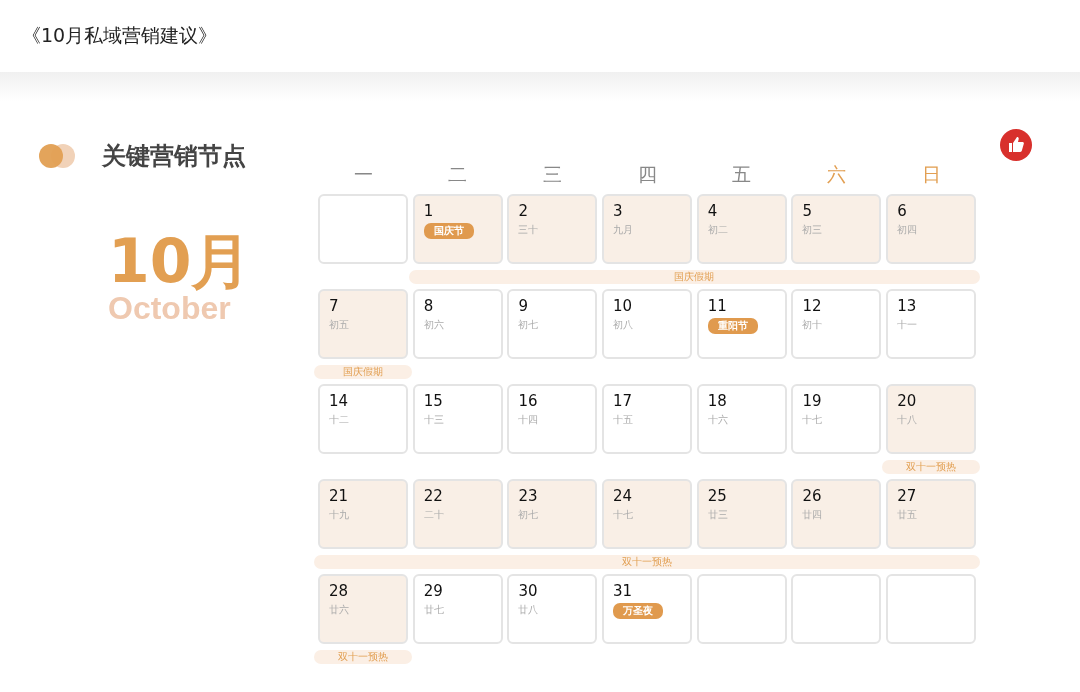  What do you see at coordinates (647, 229) in the screenshot?
I see `calendar-day-cell: 3 九月` at bounding box center [647, 229].